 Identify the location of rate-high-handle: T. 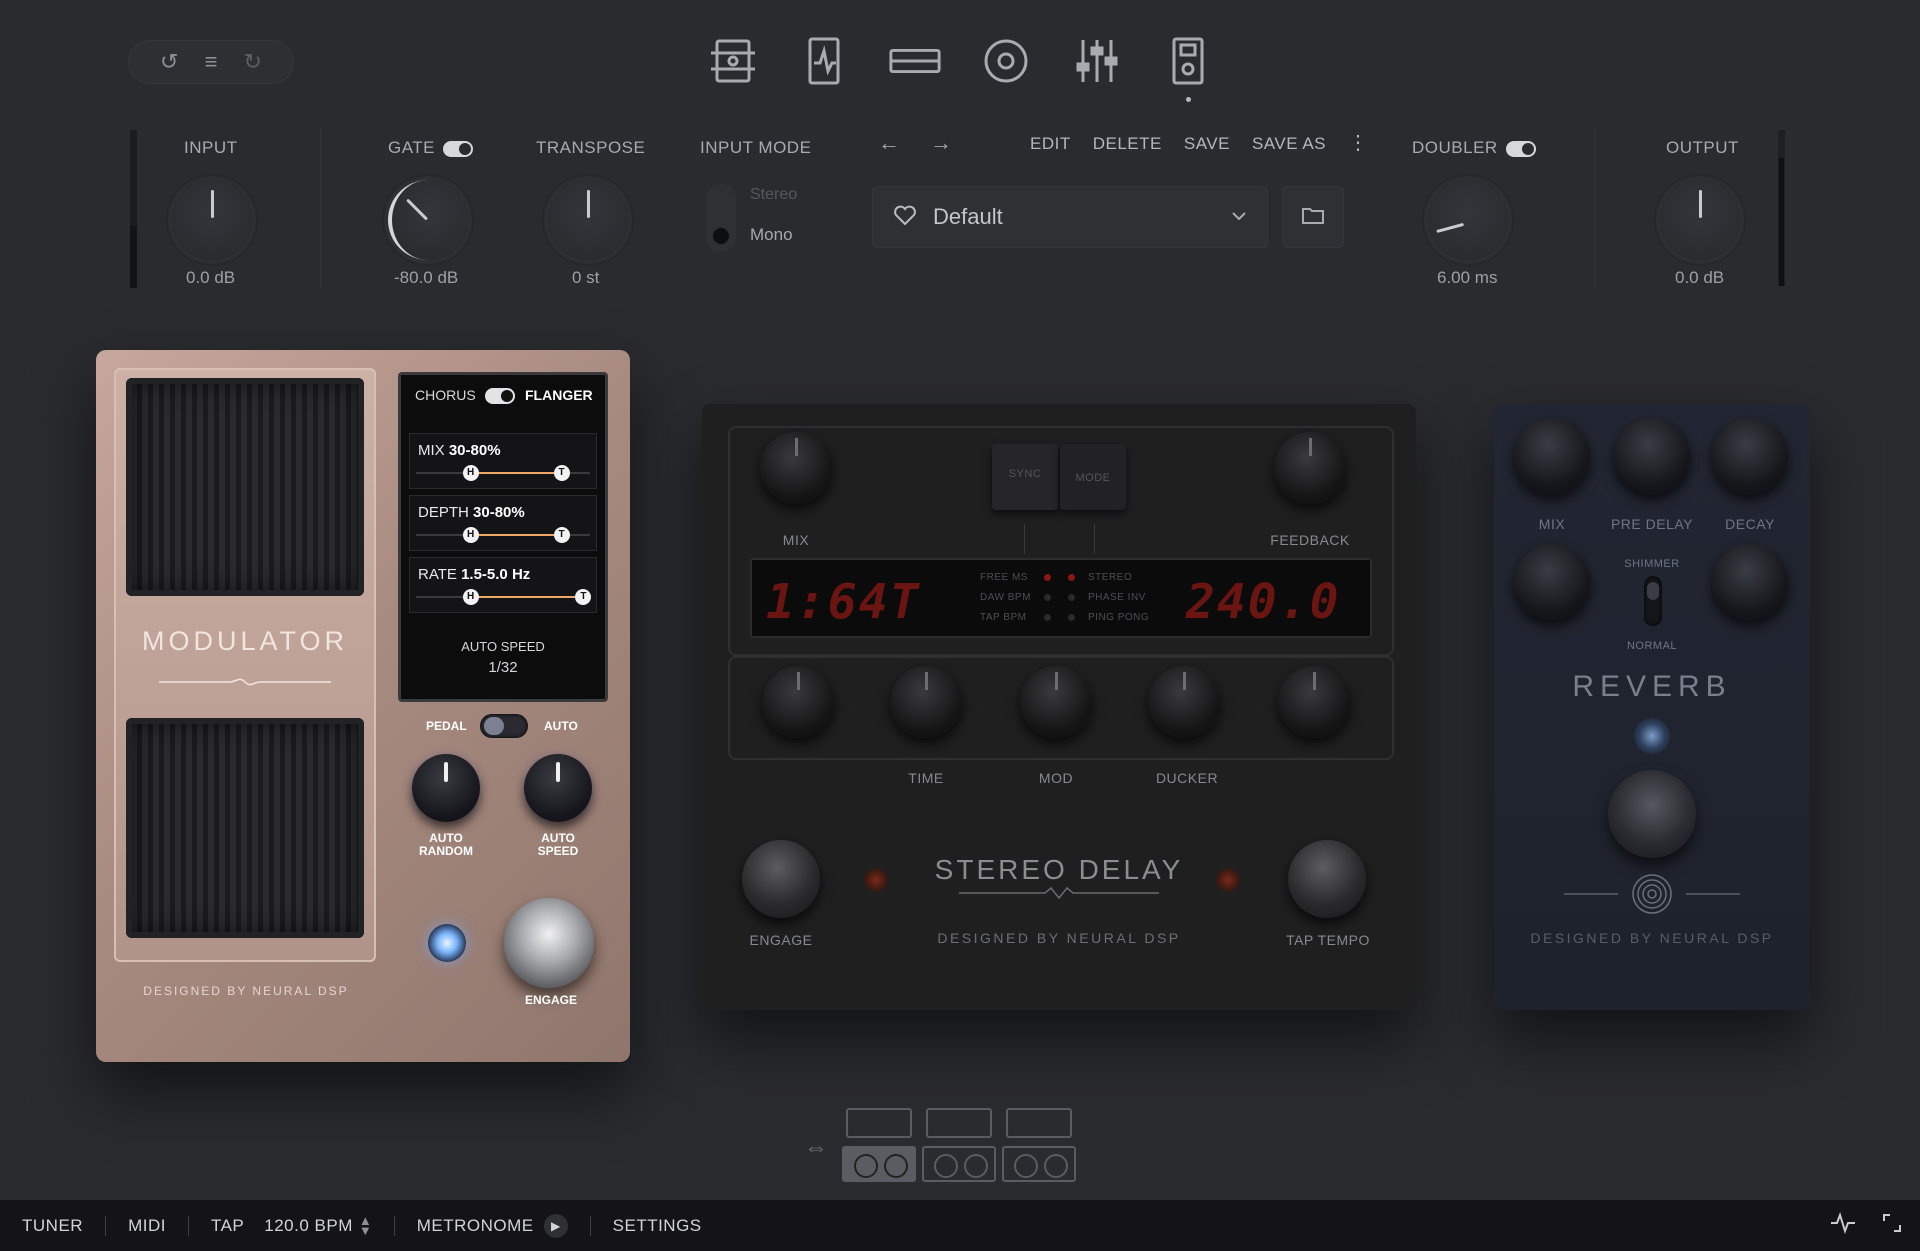
(583, 597).